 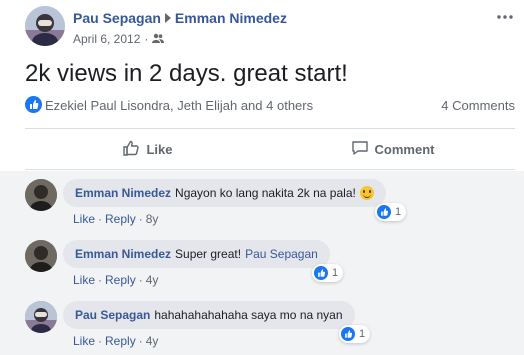 What do you see at coordinates (231, 18) in the screenshot?
I see `post-target-link: Emman Nimedez` at bounding box center [231, 18].